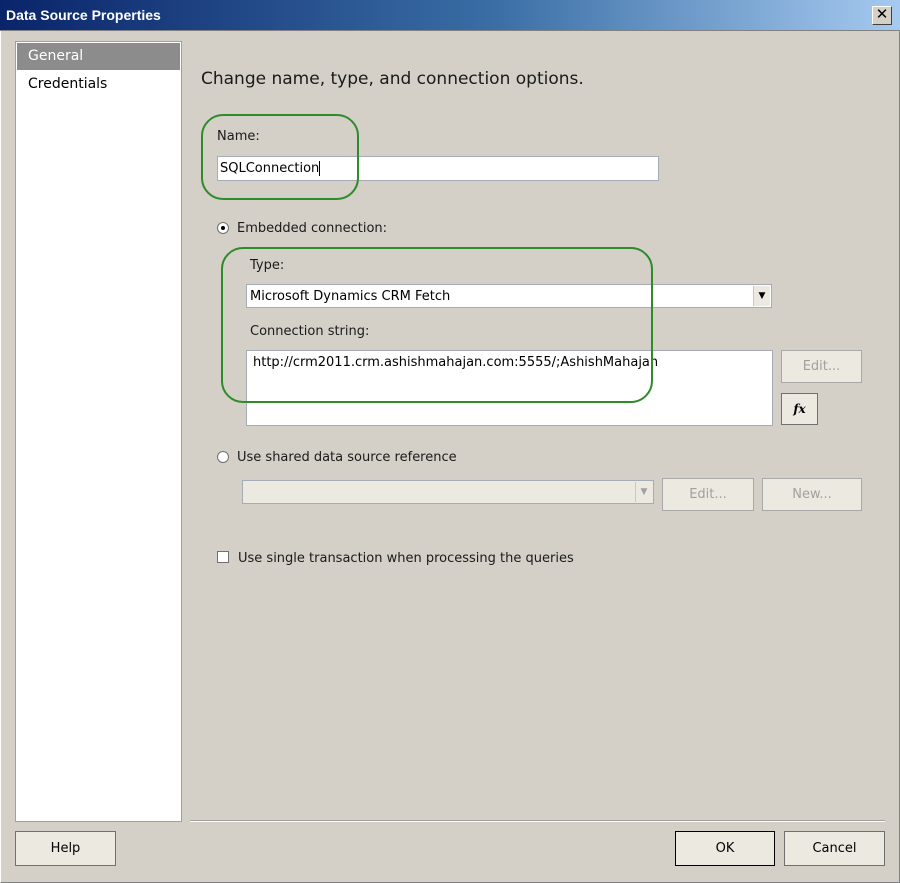  What do you see at coordinates (882, 15) in the screenshot?
I see `close-button: ✕` at bounding box center [882, 15].